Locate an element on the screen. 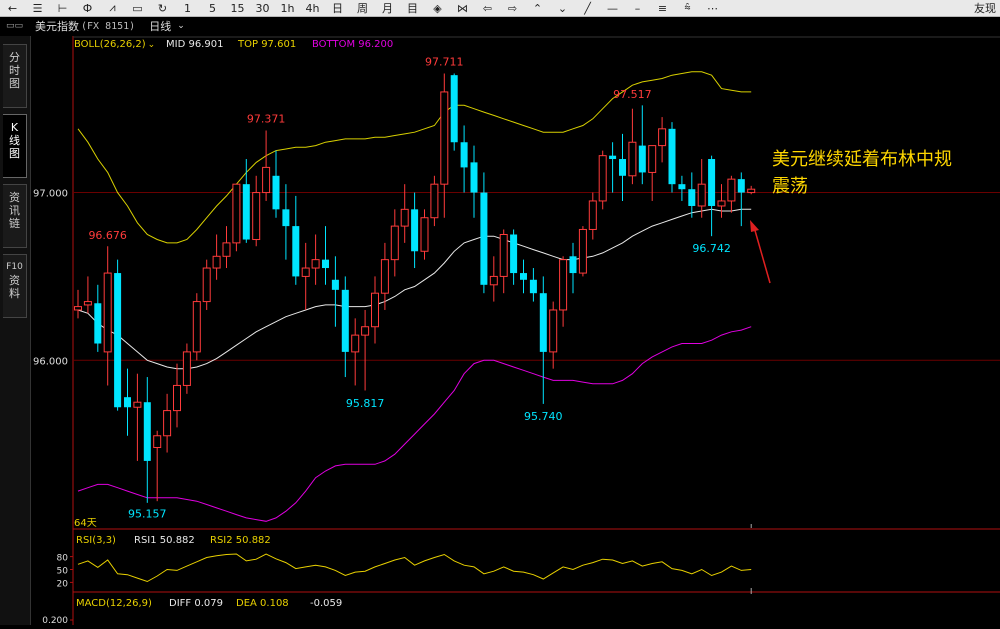  price-annotation: 95.817 is located at coordinates (365, 403).